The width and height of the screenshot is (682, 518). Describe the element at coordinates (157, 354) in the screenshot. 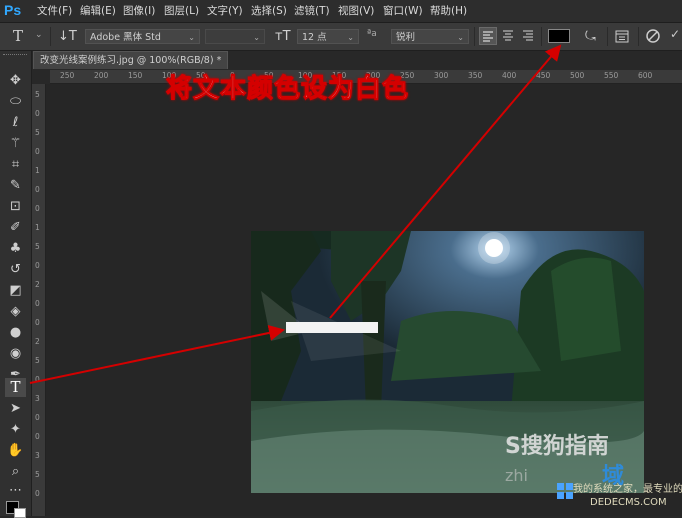

I see `arrow-to-text-layer` at that location.